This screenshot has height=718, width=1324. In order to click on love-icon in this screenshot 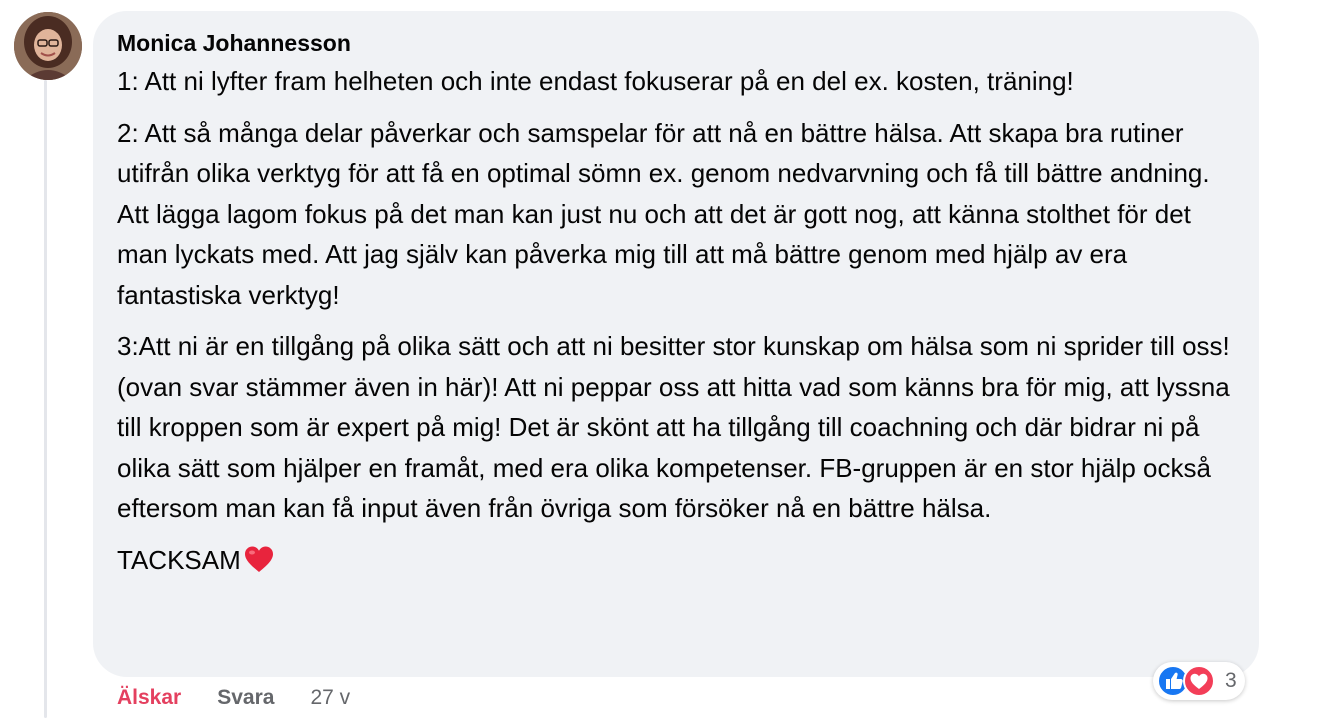, I will do `click(1199, 681)`.